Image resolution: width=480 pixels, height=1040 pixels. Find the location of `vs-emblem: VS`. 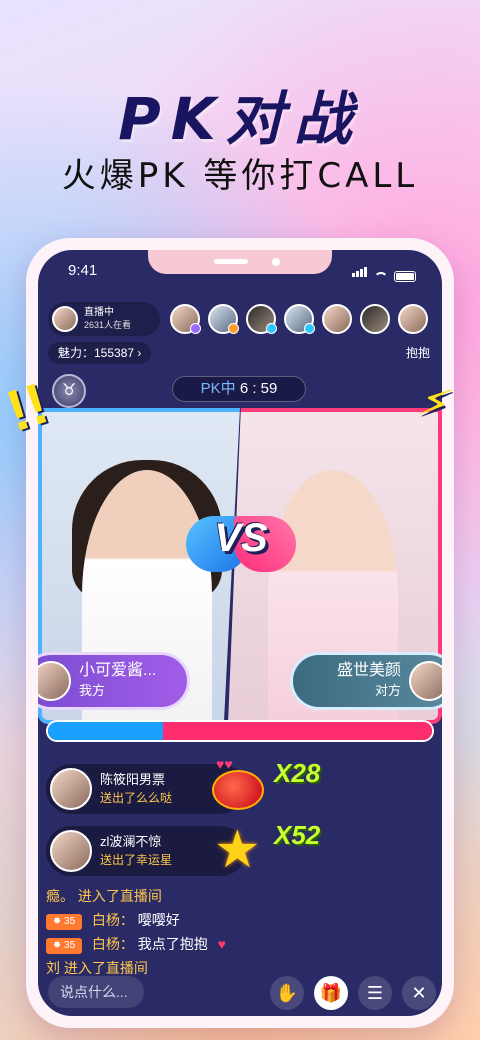

vs-emblem: VS is located at coordinates (241, 541).